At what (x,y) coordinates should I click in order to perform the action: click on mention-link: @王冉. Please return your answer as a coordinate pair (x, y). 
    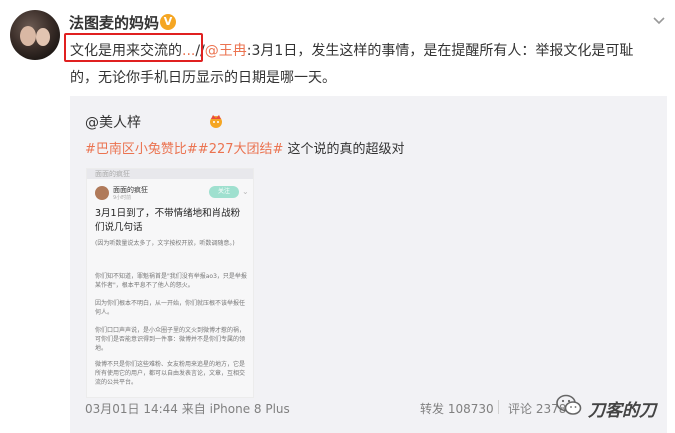
    Looking at the image, I should click on (226, 51).